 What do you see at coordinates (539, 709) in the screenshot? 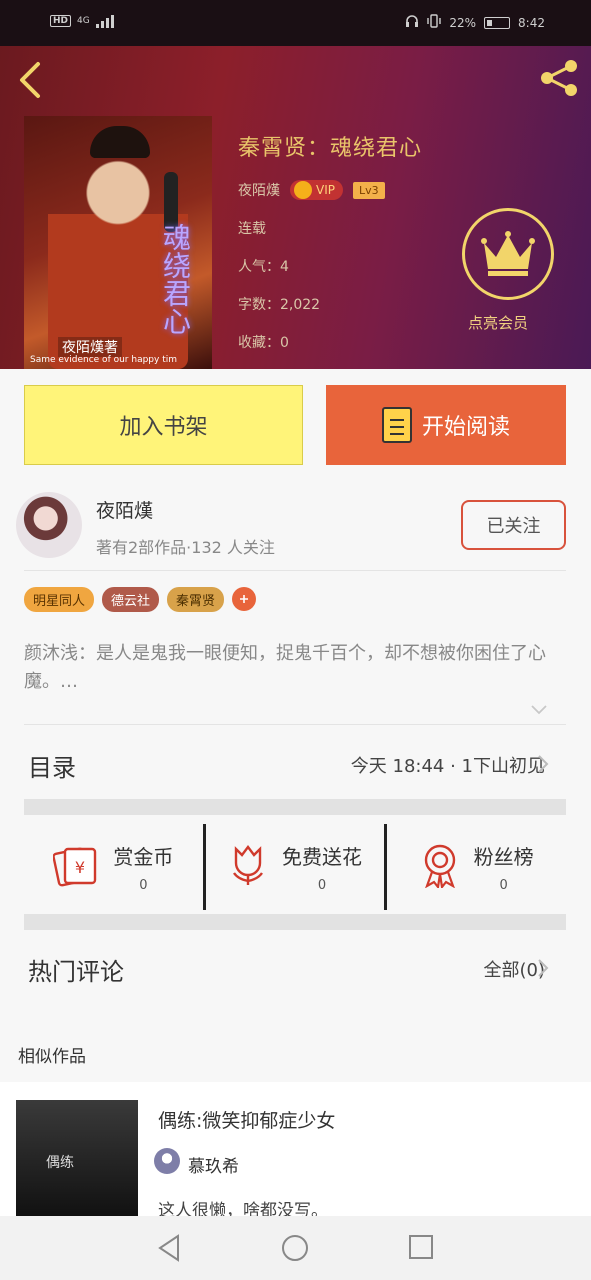
I see `chevron-down-icon` at bounding box center [539, 709].